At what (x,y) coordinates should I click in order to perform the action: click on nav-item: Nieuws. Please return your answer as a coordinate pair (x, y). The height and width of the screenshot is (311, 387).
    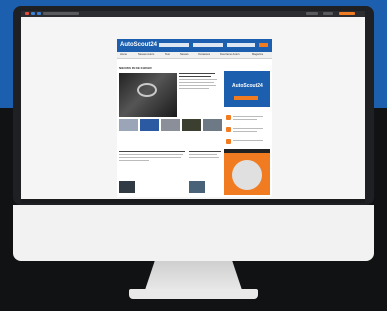
    Looking at the image, I should click on (184, 54).